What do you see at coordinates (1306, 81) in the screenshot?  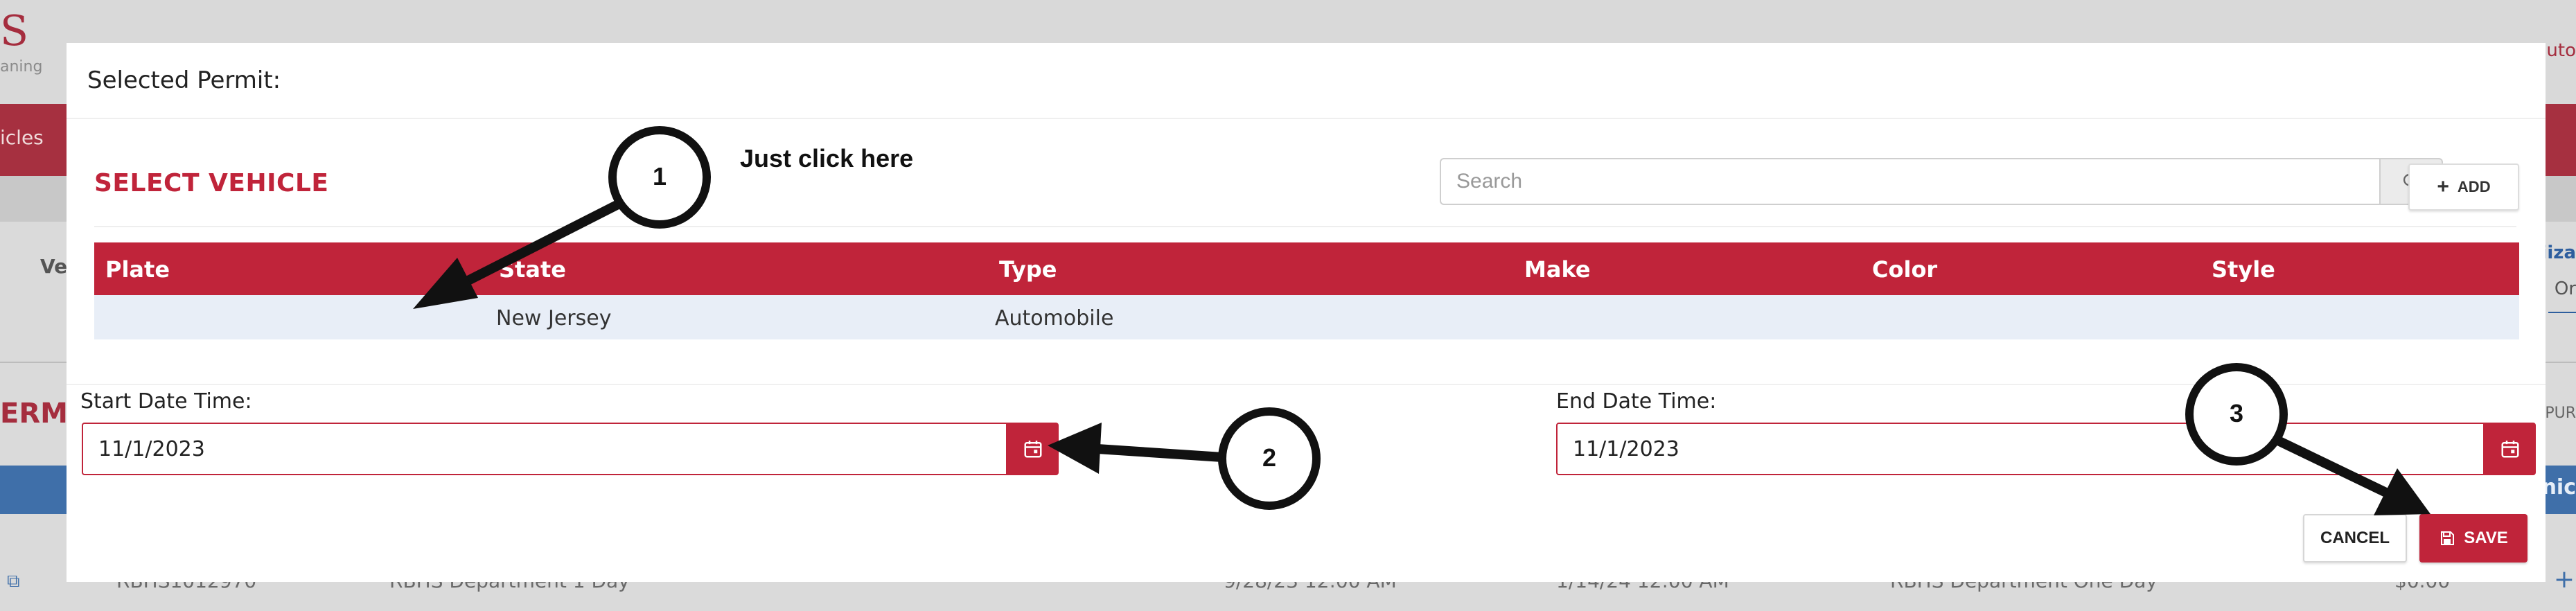 I see `modal-header: Selected Permit:` at bounding box center [1306, 81].